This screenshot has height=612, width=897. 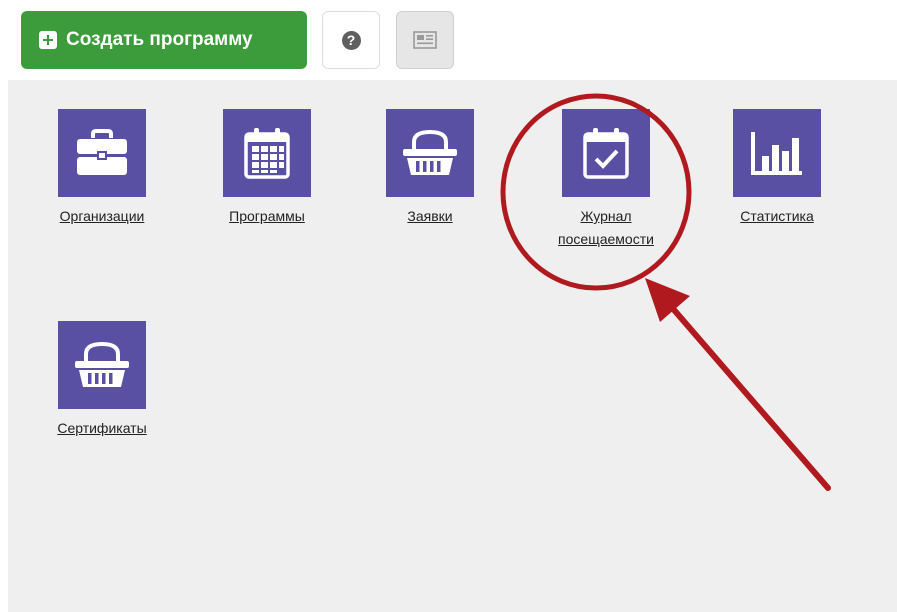 I want to click on tile-programs: Программы, so click(x=267, y=168).